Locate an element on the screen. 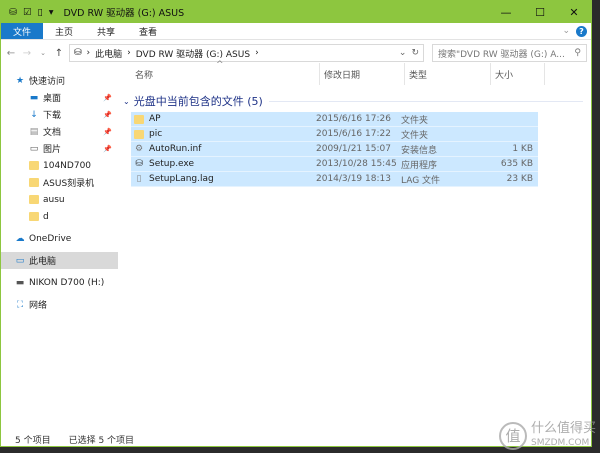 This screenshot has height=453, width=600. sidebar-item: ASUS刻录机 is located at coordinates (59, 182).